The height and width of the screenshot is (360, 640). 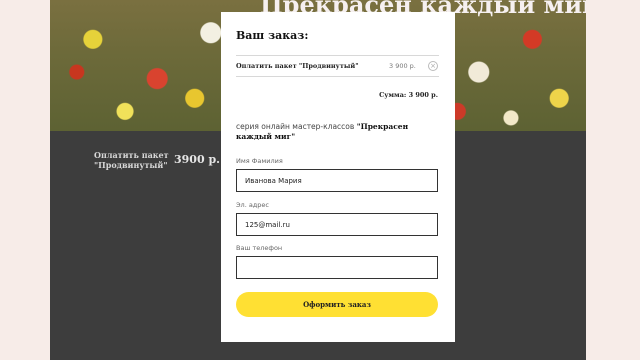 I want to click on background-product-name: Оплатить пакет "Продвинутый", so click(x=131, y=160).